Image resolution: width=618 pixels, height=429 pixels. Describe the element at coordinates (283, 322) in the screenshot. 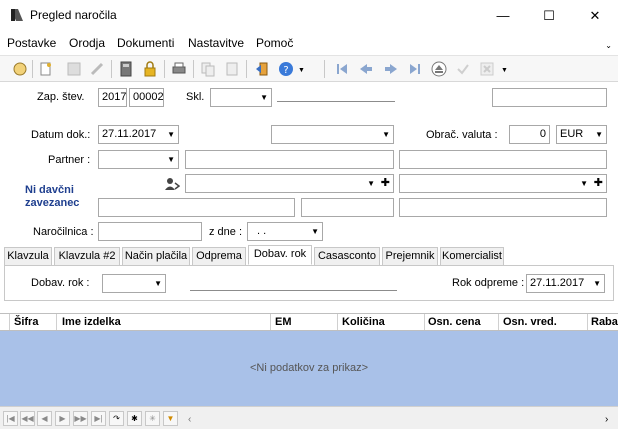

I see `column-em: EM` at that location.